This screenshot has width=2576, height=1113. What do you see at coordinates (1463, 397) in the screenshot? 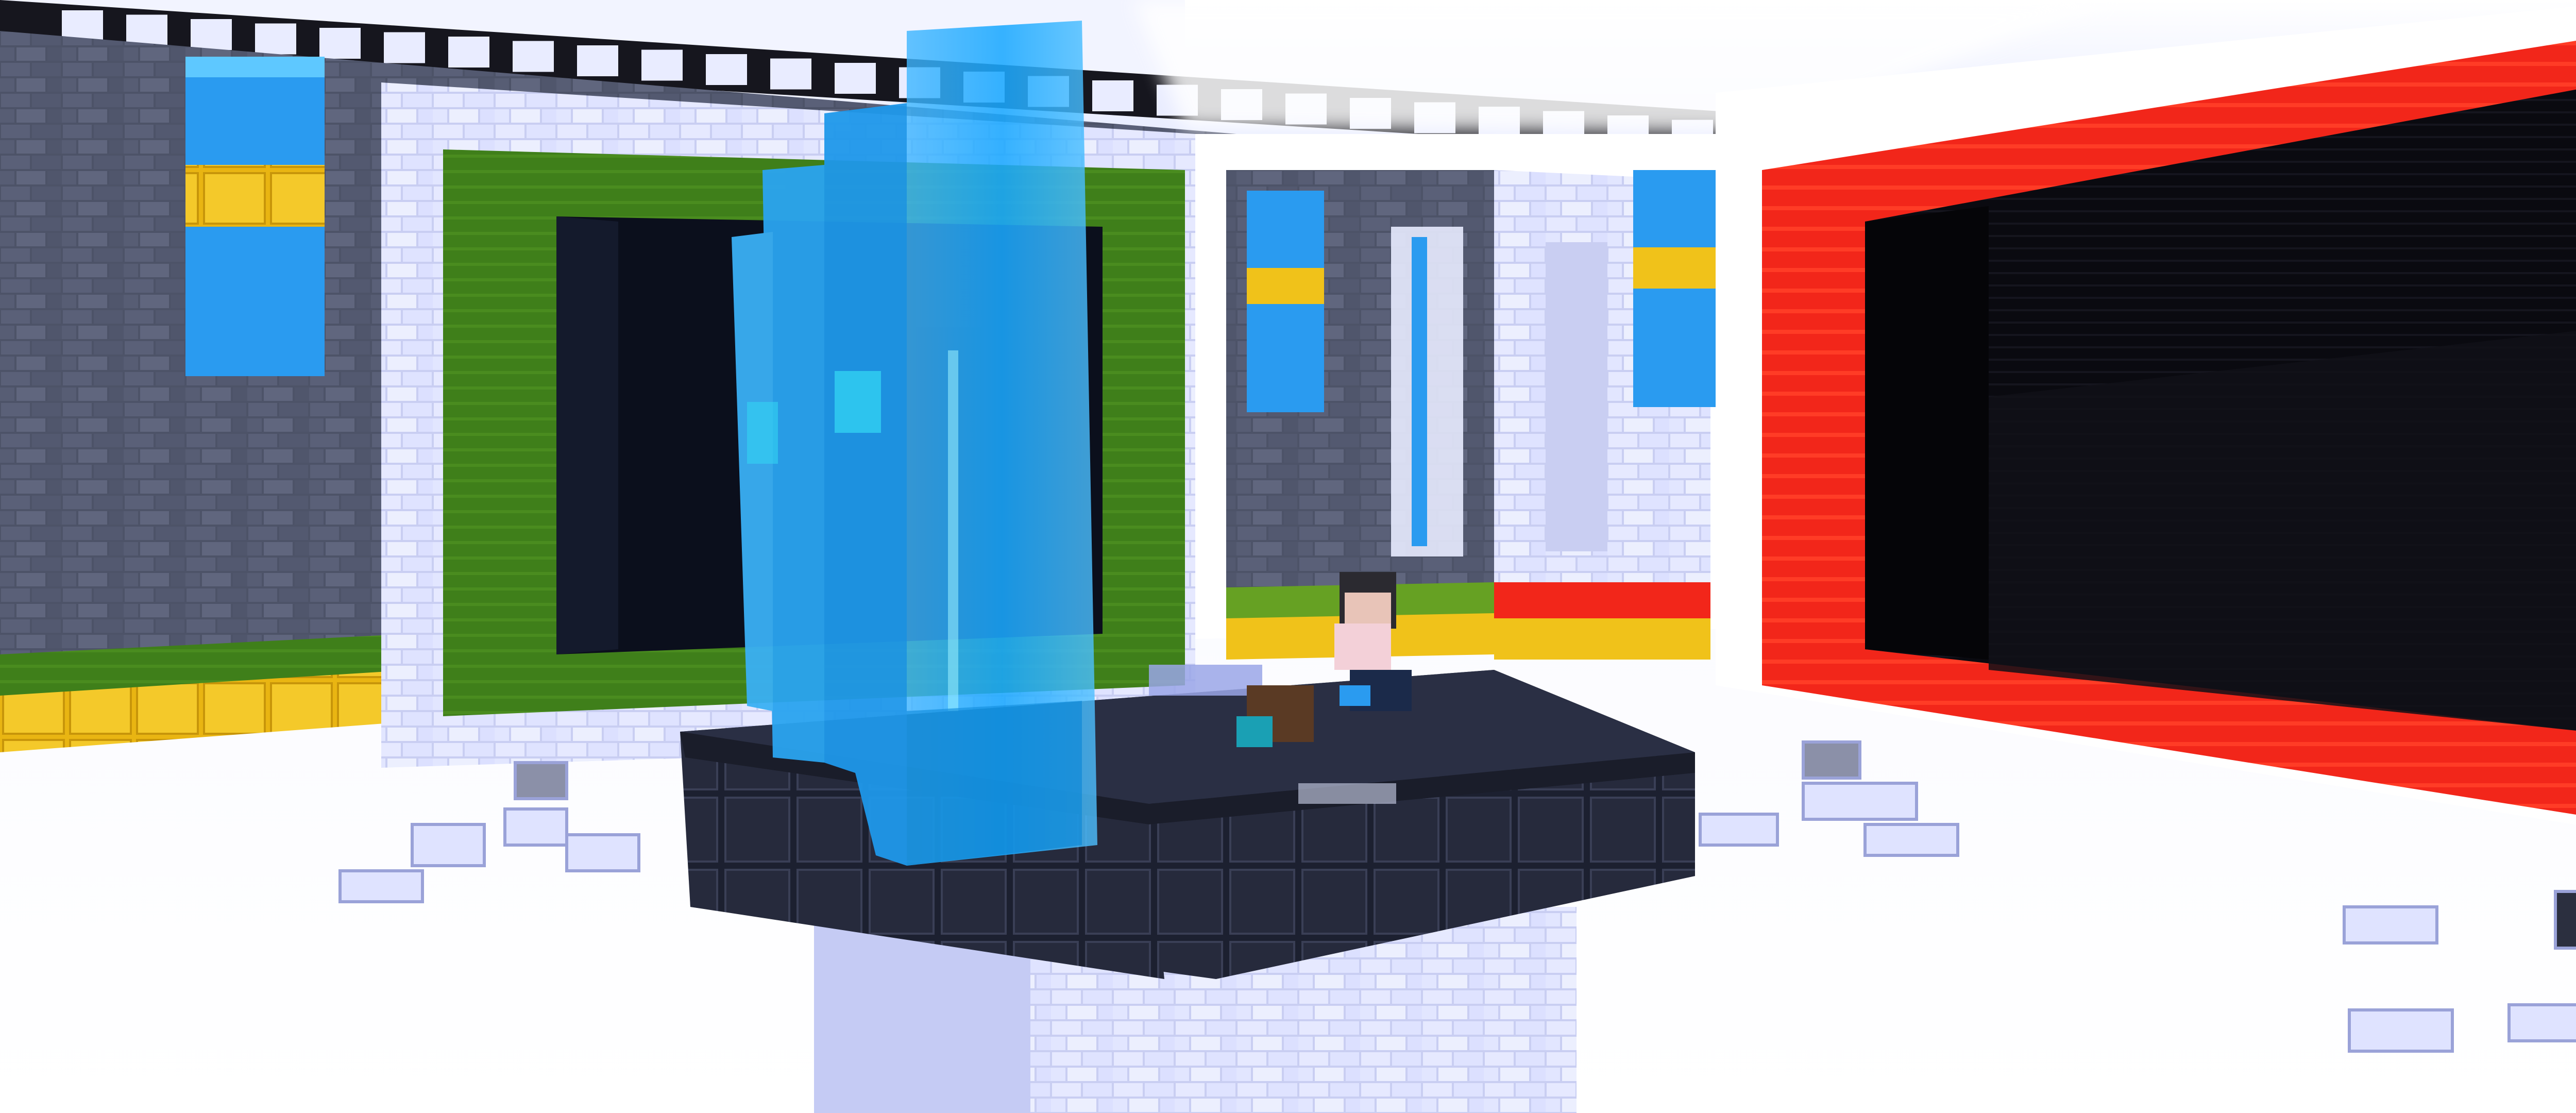
I see `far-walls` at bounding box center [1463, 397].